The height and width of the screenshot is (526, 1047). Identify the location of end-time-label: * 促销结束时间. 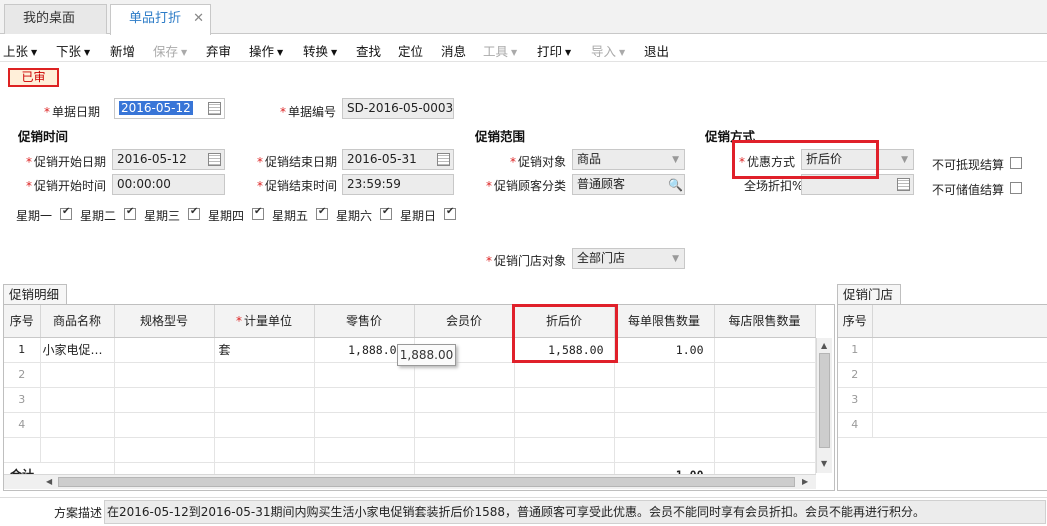
(297, 186).